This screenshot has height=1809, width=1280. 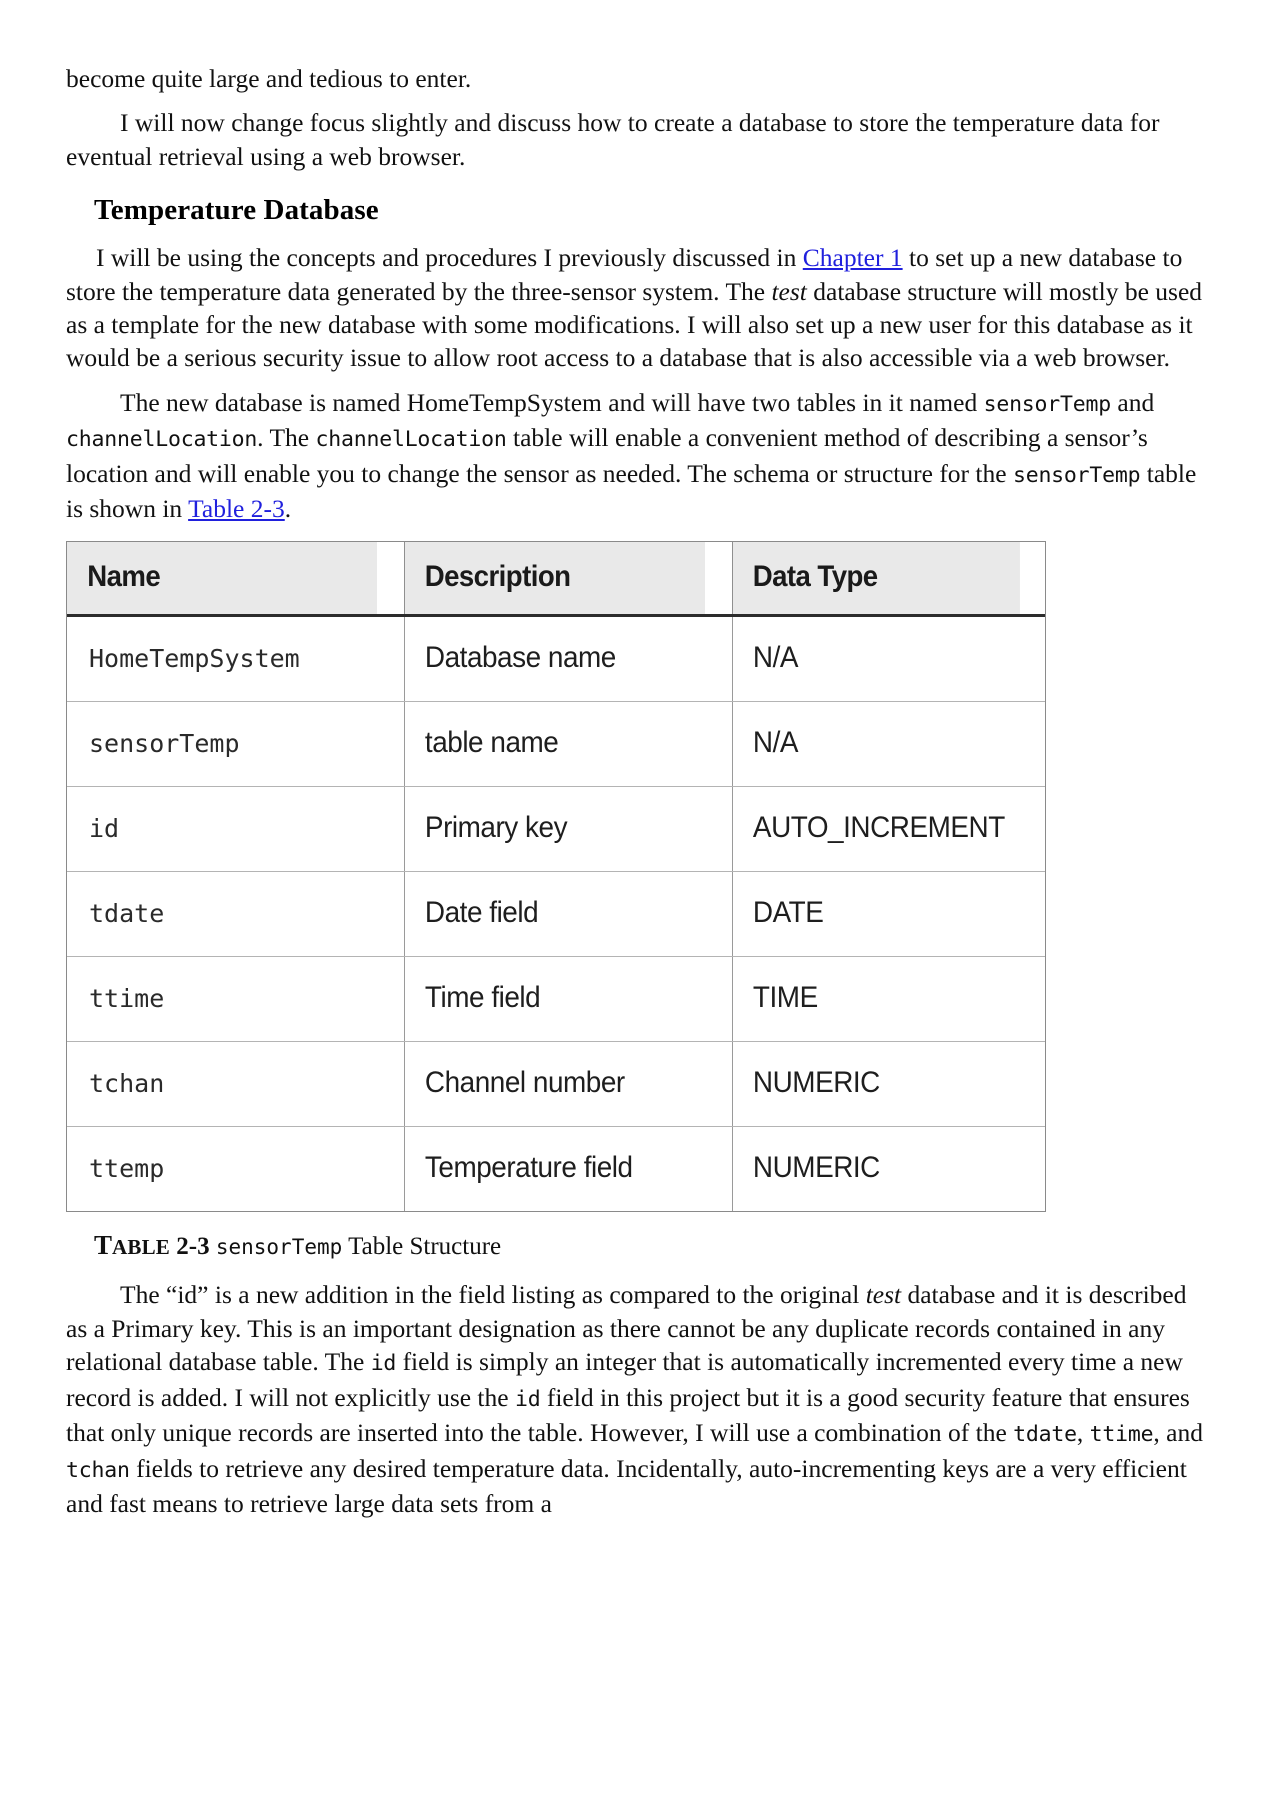 I want to click on caption-label: TABLE 2-3, so click(x=152, y=1245).